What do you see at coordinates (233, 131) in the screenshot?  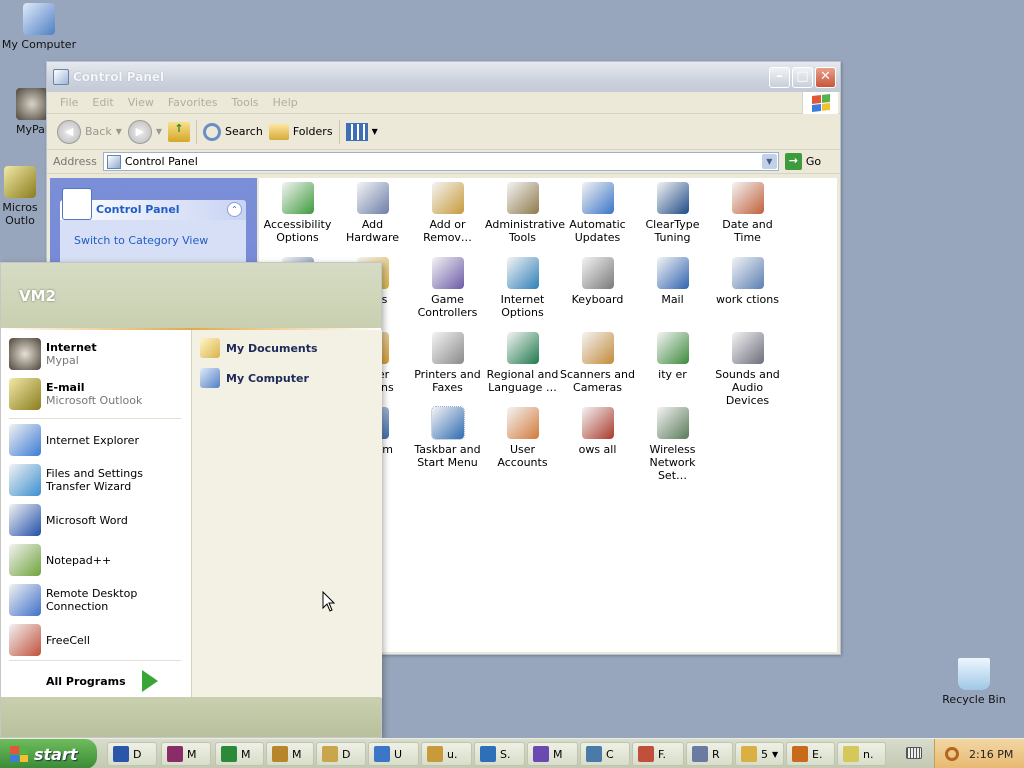 I see `search-button: Search` at bounding box center [233, 131].